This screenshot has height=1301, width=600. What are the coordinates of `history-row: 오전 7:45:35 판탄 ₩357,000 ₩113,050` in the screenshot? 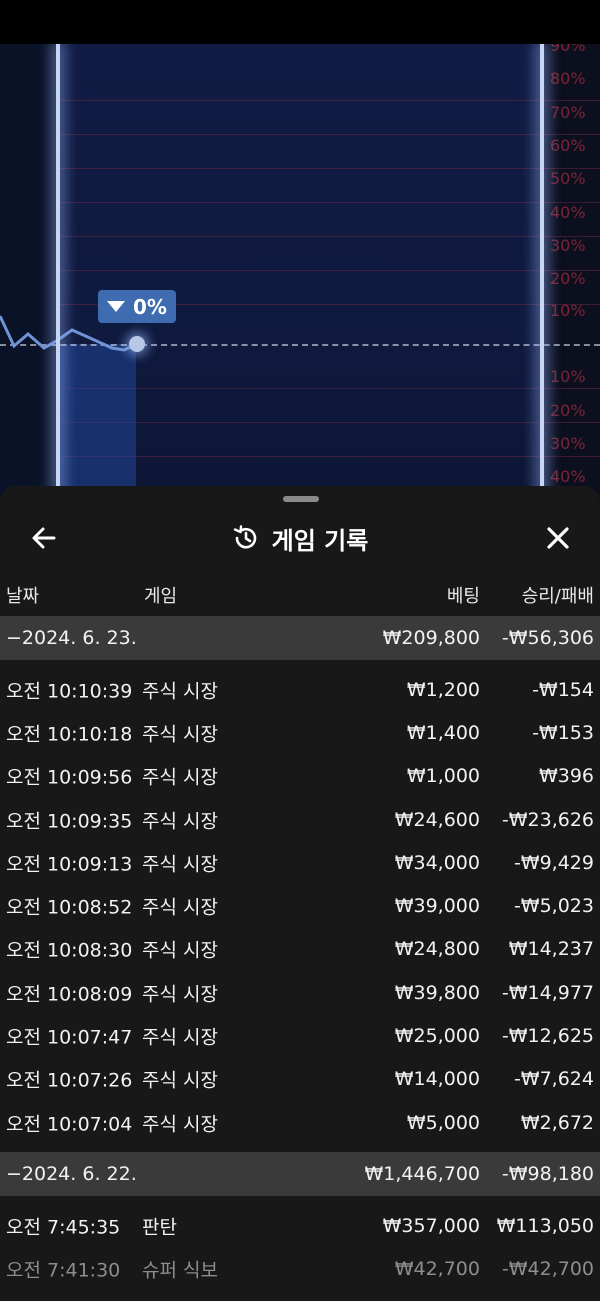 It's located at (300, 1226).